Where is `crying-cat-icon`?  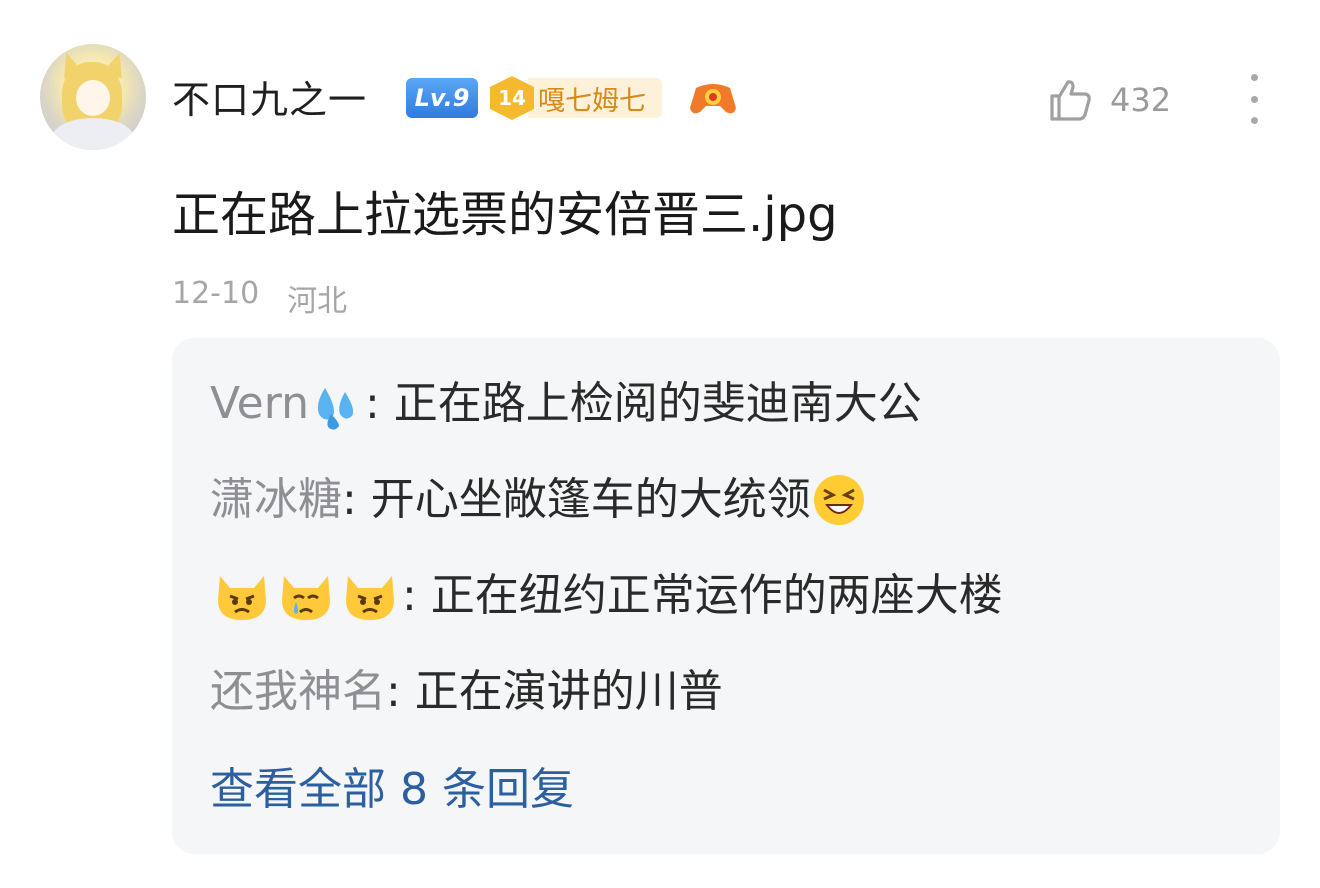 crying-cat-icon is located at coordinates (306, 598).